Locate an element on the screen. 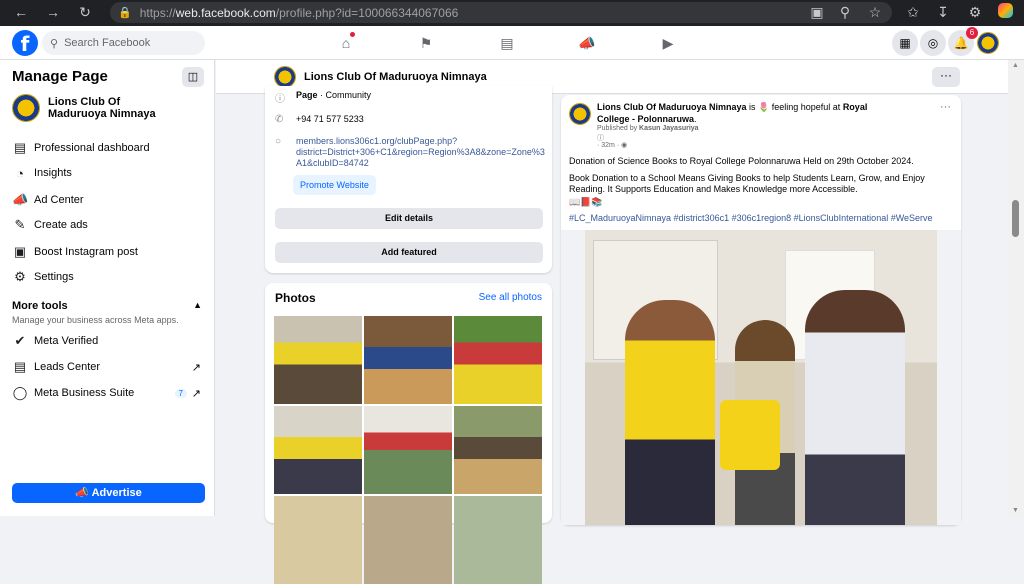  sidebar-item-professional-dashboard: ▤ Professional dashboard is located at coordinates (109, 148).